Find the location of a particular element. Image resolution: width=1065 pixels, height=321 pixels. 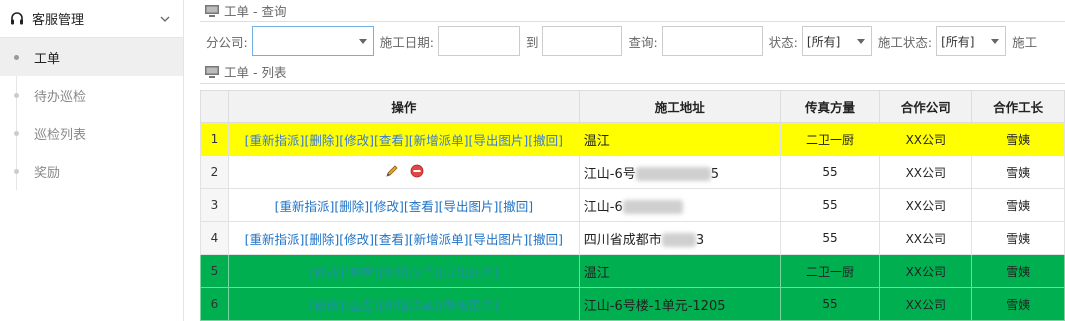

sidebar-item-reward: 奖励 is located at coordinates (91, 171).